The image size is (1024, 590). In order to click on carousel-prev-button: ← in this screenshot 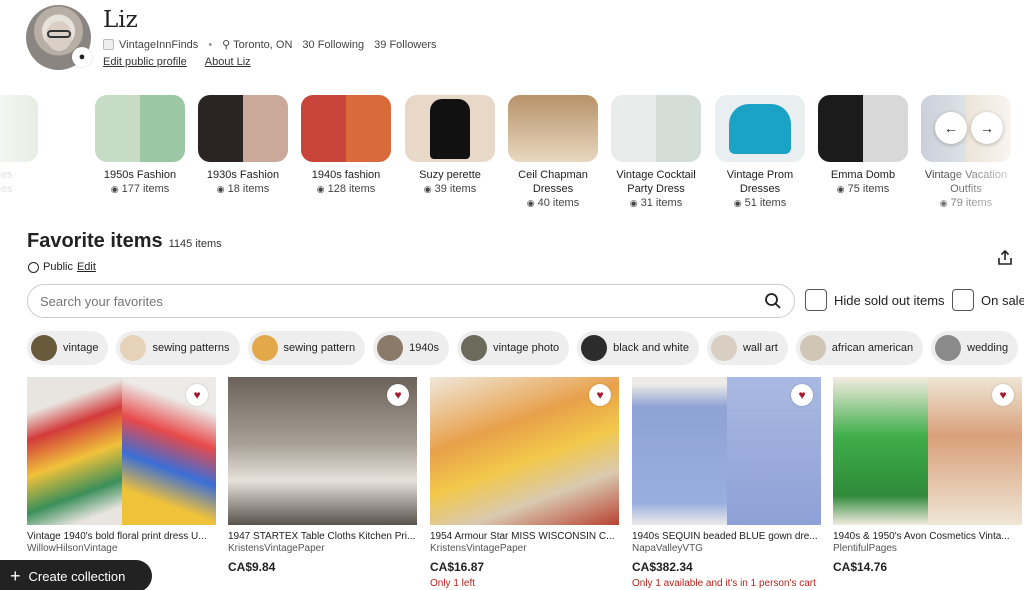, I will do `click(951, 128)`.